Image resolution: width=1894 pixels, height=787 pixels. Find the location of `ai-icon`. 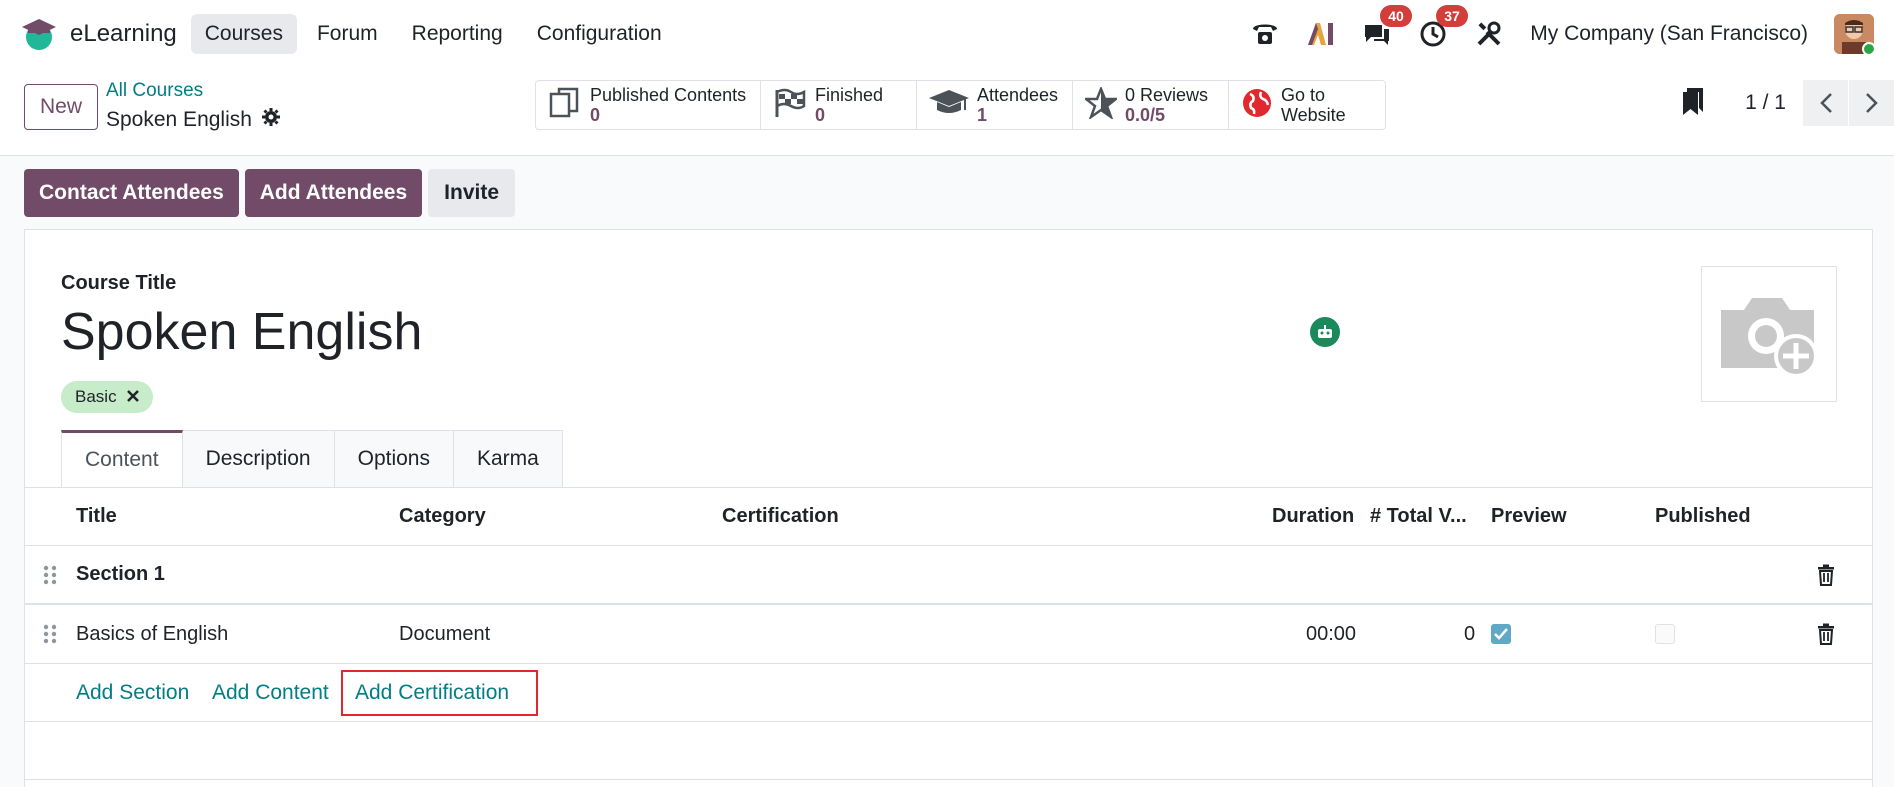

ai-icon is located at coordinates (1321, 34).